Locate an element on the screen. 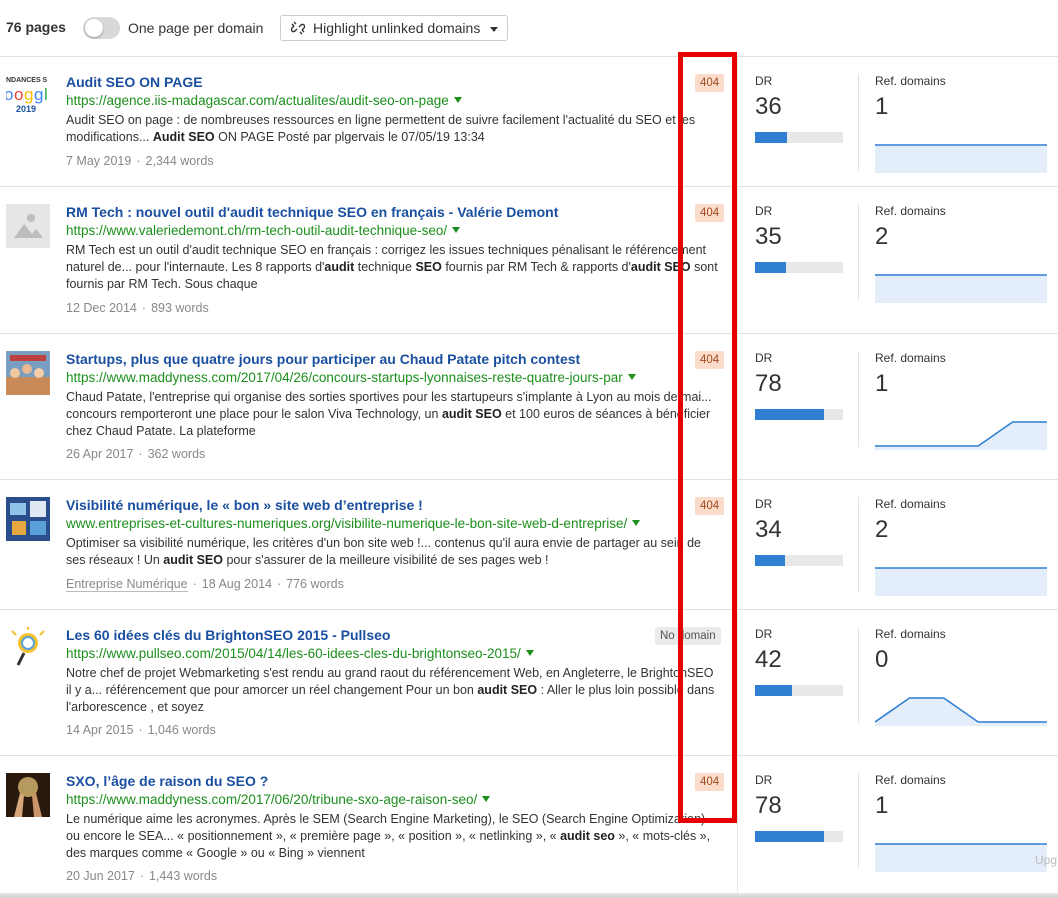  highlight-unlinked-domains-button: Highlight unlinked domains is located at coordinates (394, 28).